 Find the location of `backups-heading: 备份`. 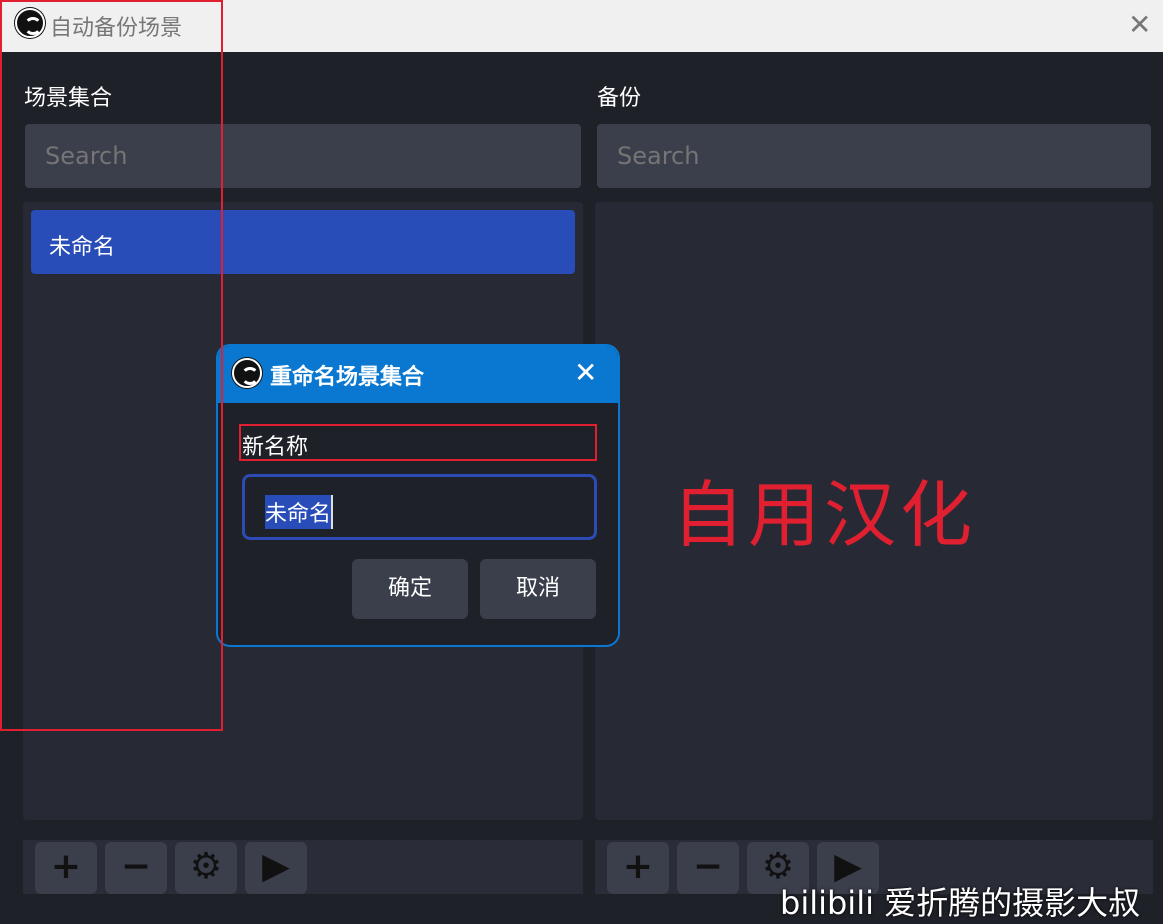

backups-heading: 备份 is located at coordinates (619, 98).